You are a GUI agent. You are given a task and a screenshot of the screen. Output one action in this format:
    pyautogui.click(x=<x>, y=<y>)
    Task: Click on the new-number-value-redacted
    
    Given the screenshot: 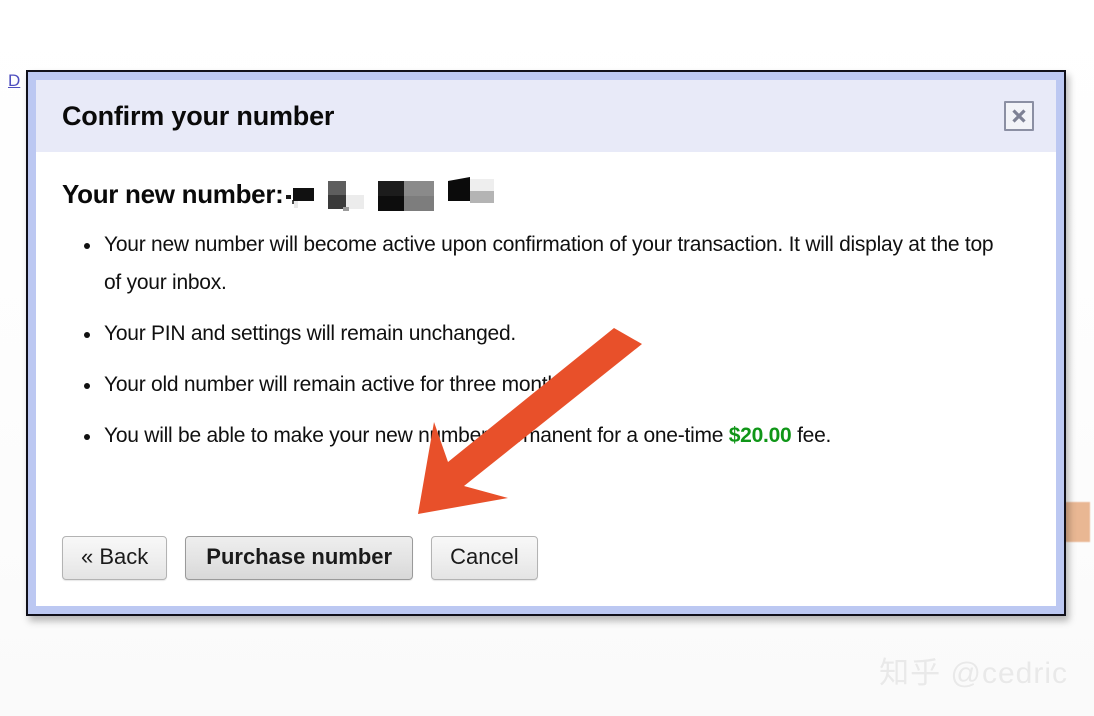 What is the action you would take?
    pyautogui.click(x=396, y=194)
    